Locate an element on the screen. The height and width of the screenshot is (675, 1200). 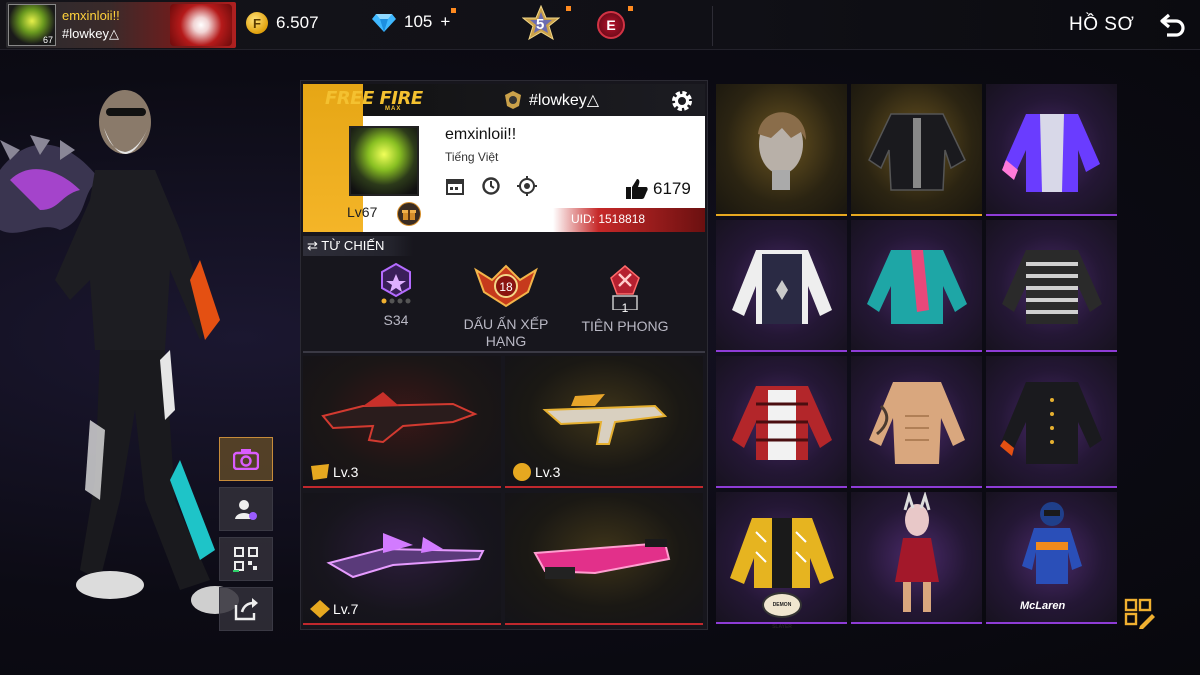
guild-tag: #lowkey△ is located at coordinates (551, 100).